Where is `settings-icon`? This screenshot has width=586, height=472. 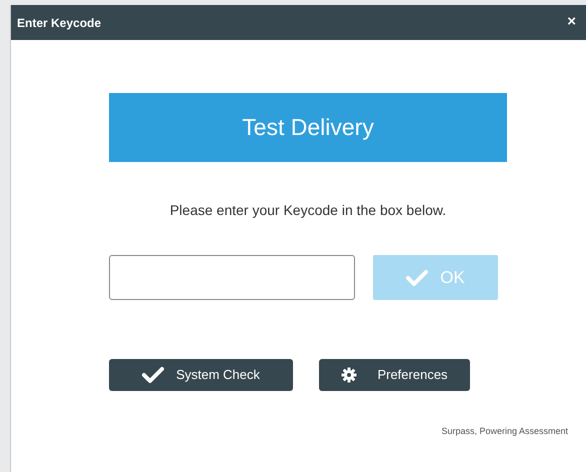
settings-icon is located at coordinates (349, 375).